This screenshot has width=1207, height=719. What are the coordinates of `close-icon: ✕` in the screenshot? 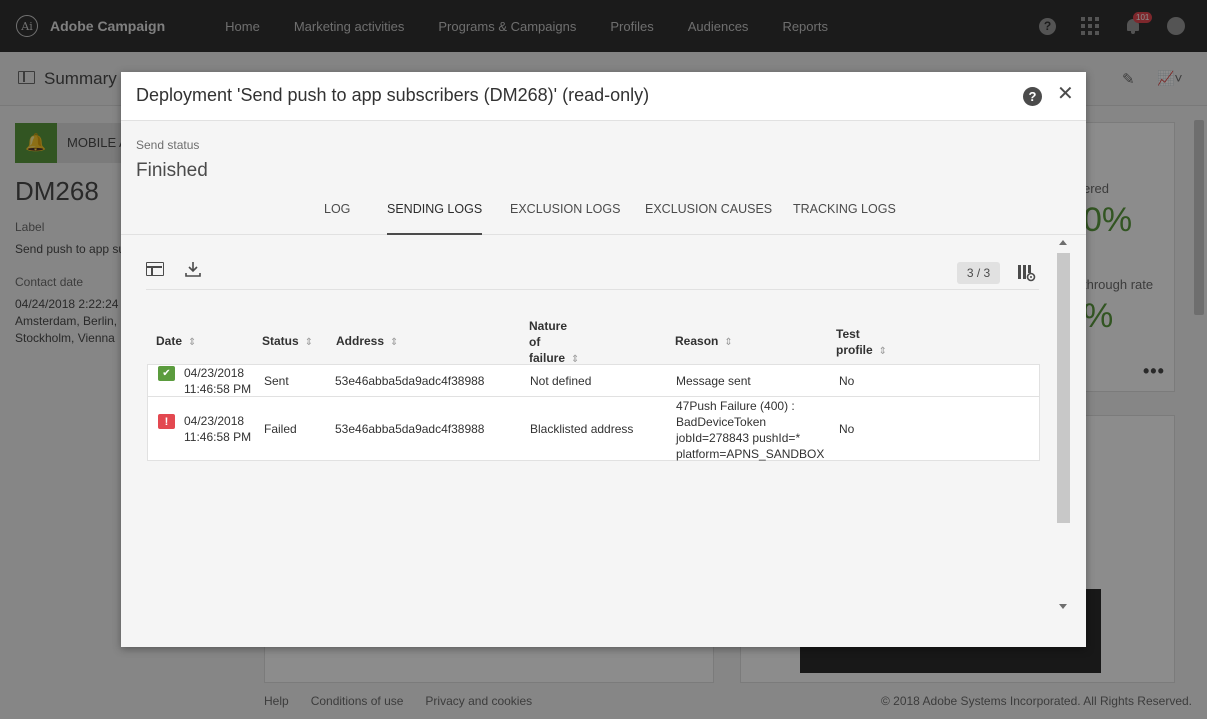 It's located at (1065, 94).